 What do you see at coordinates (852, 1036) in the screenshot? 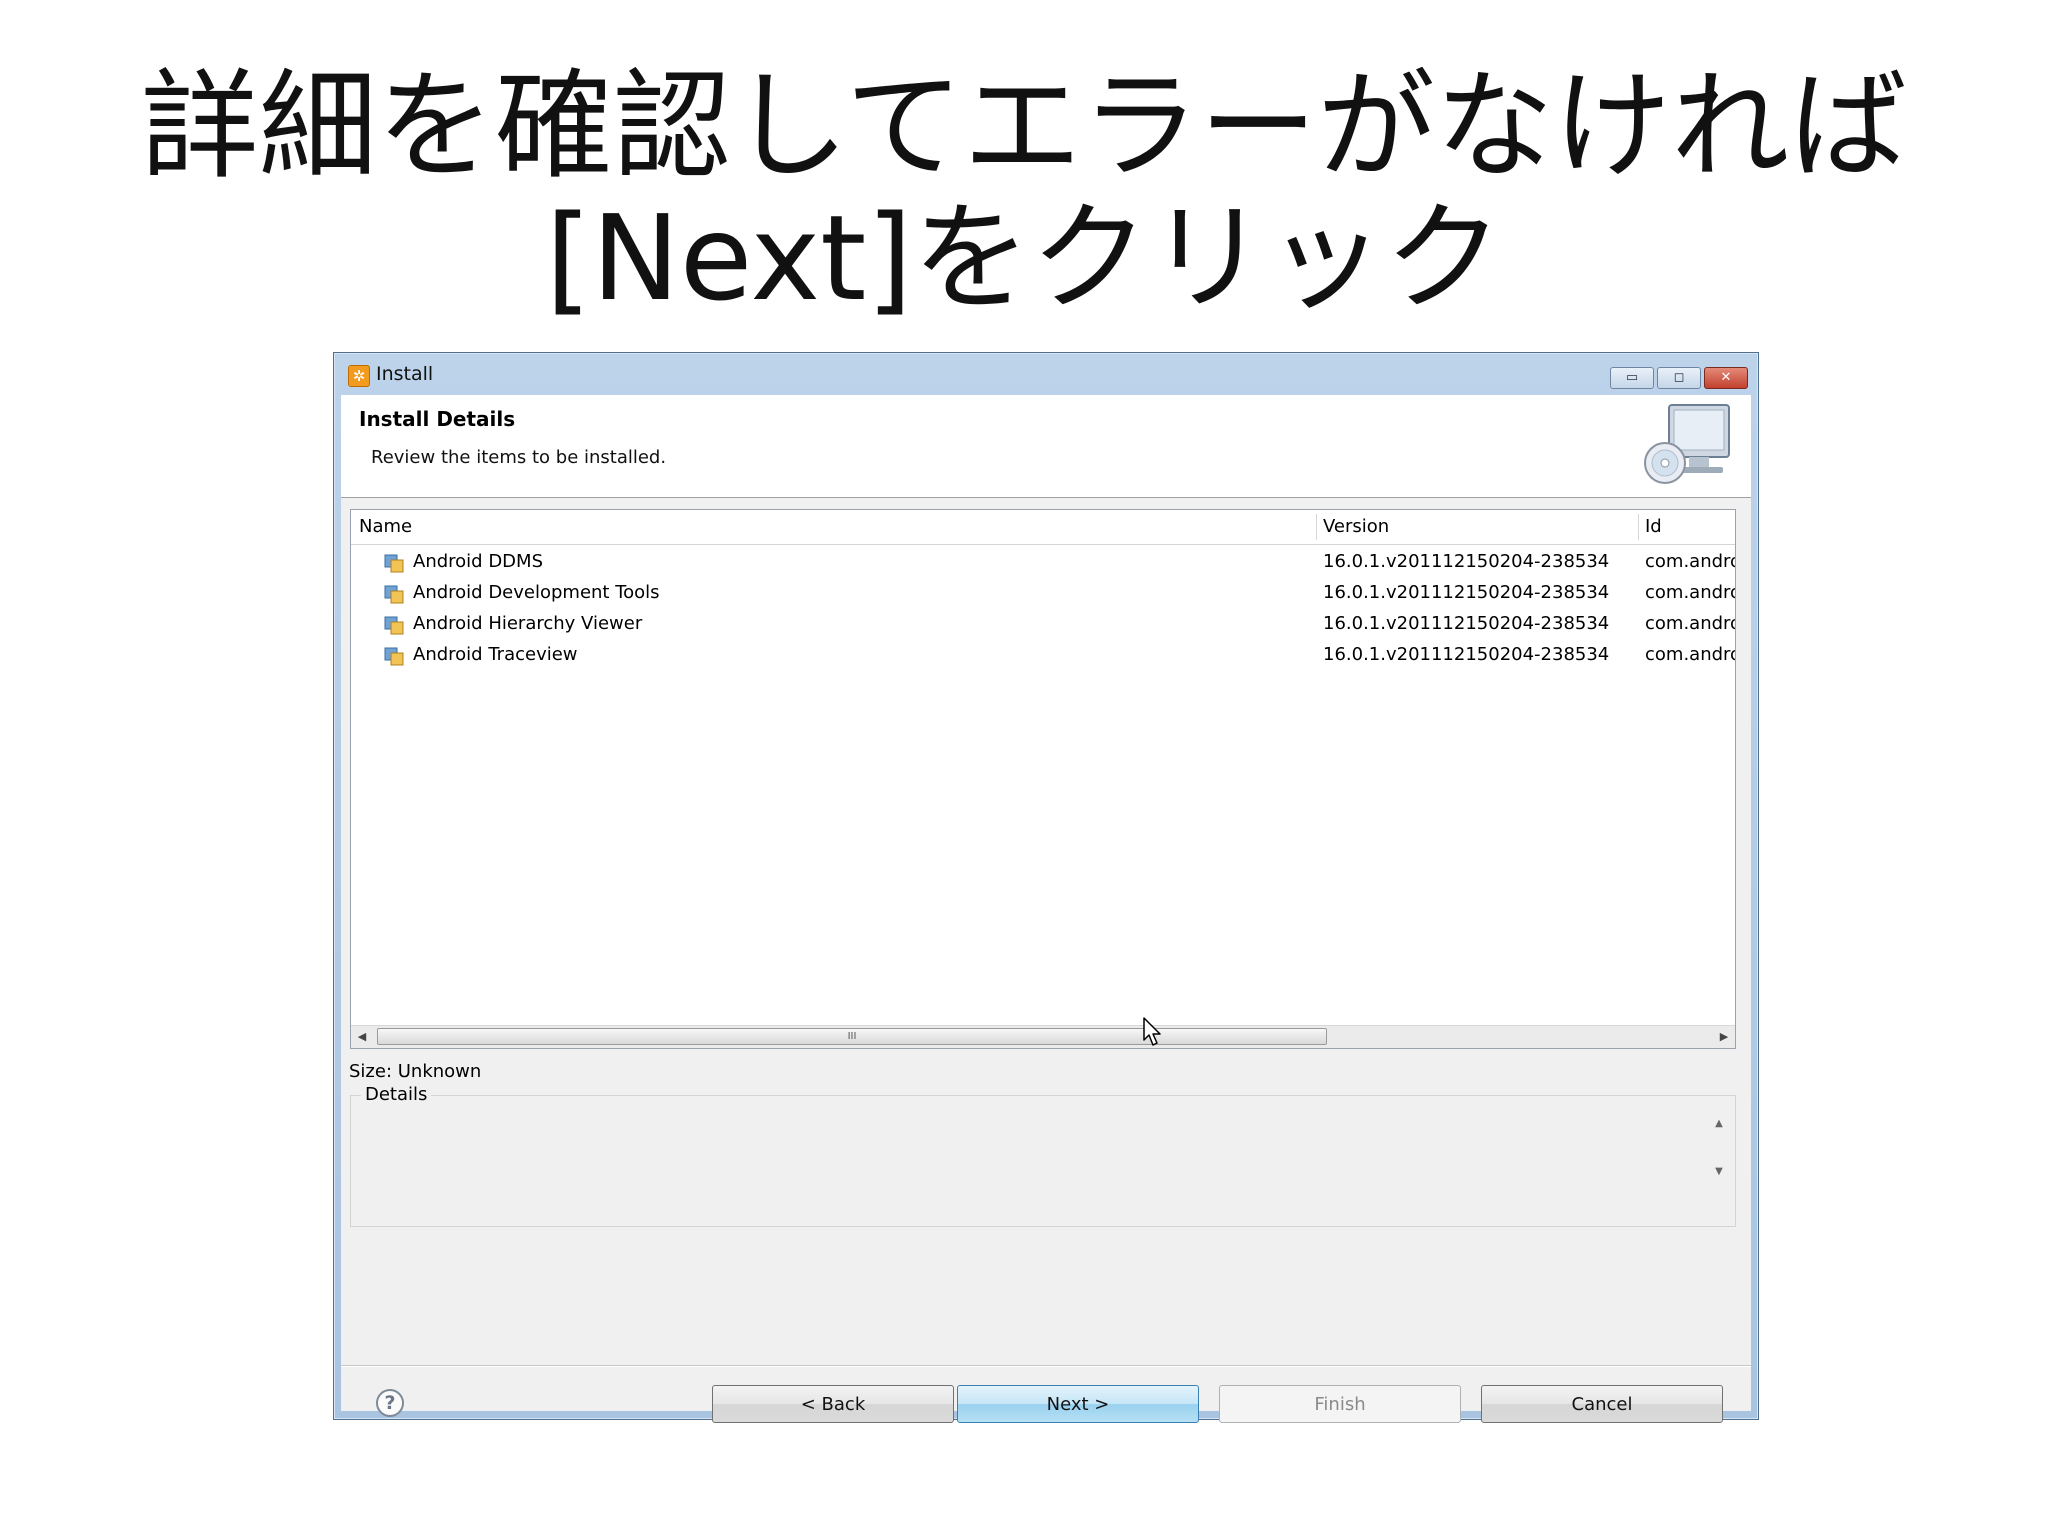
I see `scrollbar-thumb: III` at bounding box center [852, 1036].